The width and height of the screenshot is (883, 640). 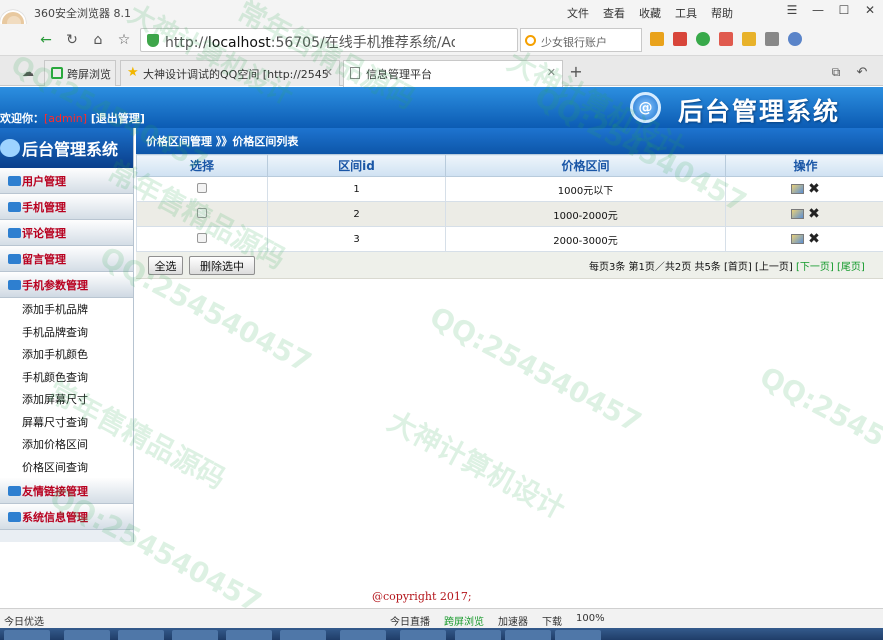 I want to click on back-icon: ←, so click(x=46, y=40).